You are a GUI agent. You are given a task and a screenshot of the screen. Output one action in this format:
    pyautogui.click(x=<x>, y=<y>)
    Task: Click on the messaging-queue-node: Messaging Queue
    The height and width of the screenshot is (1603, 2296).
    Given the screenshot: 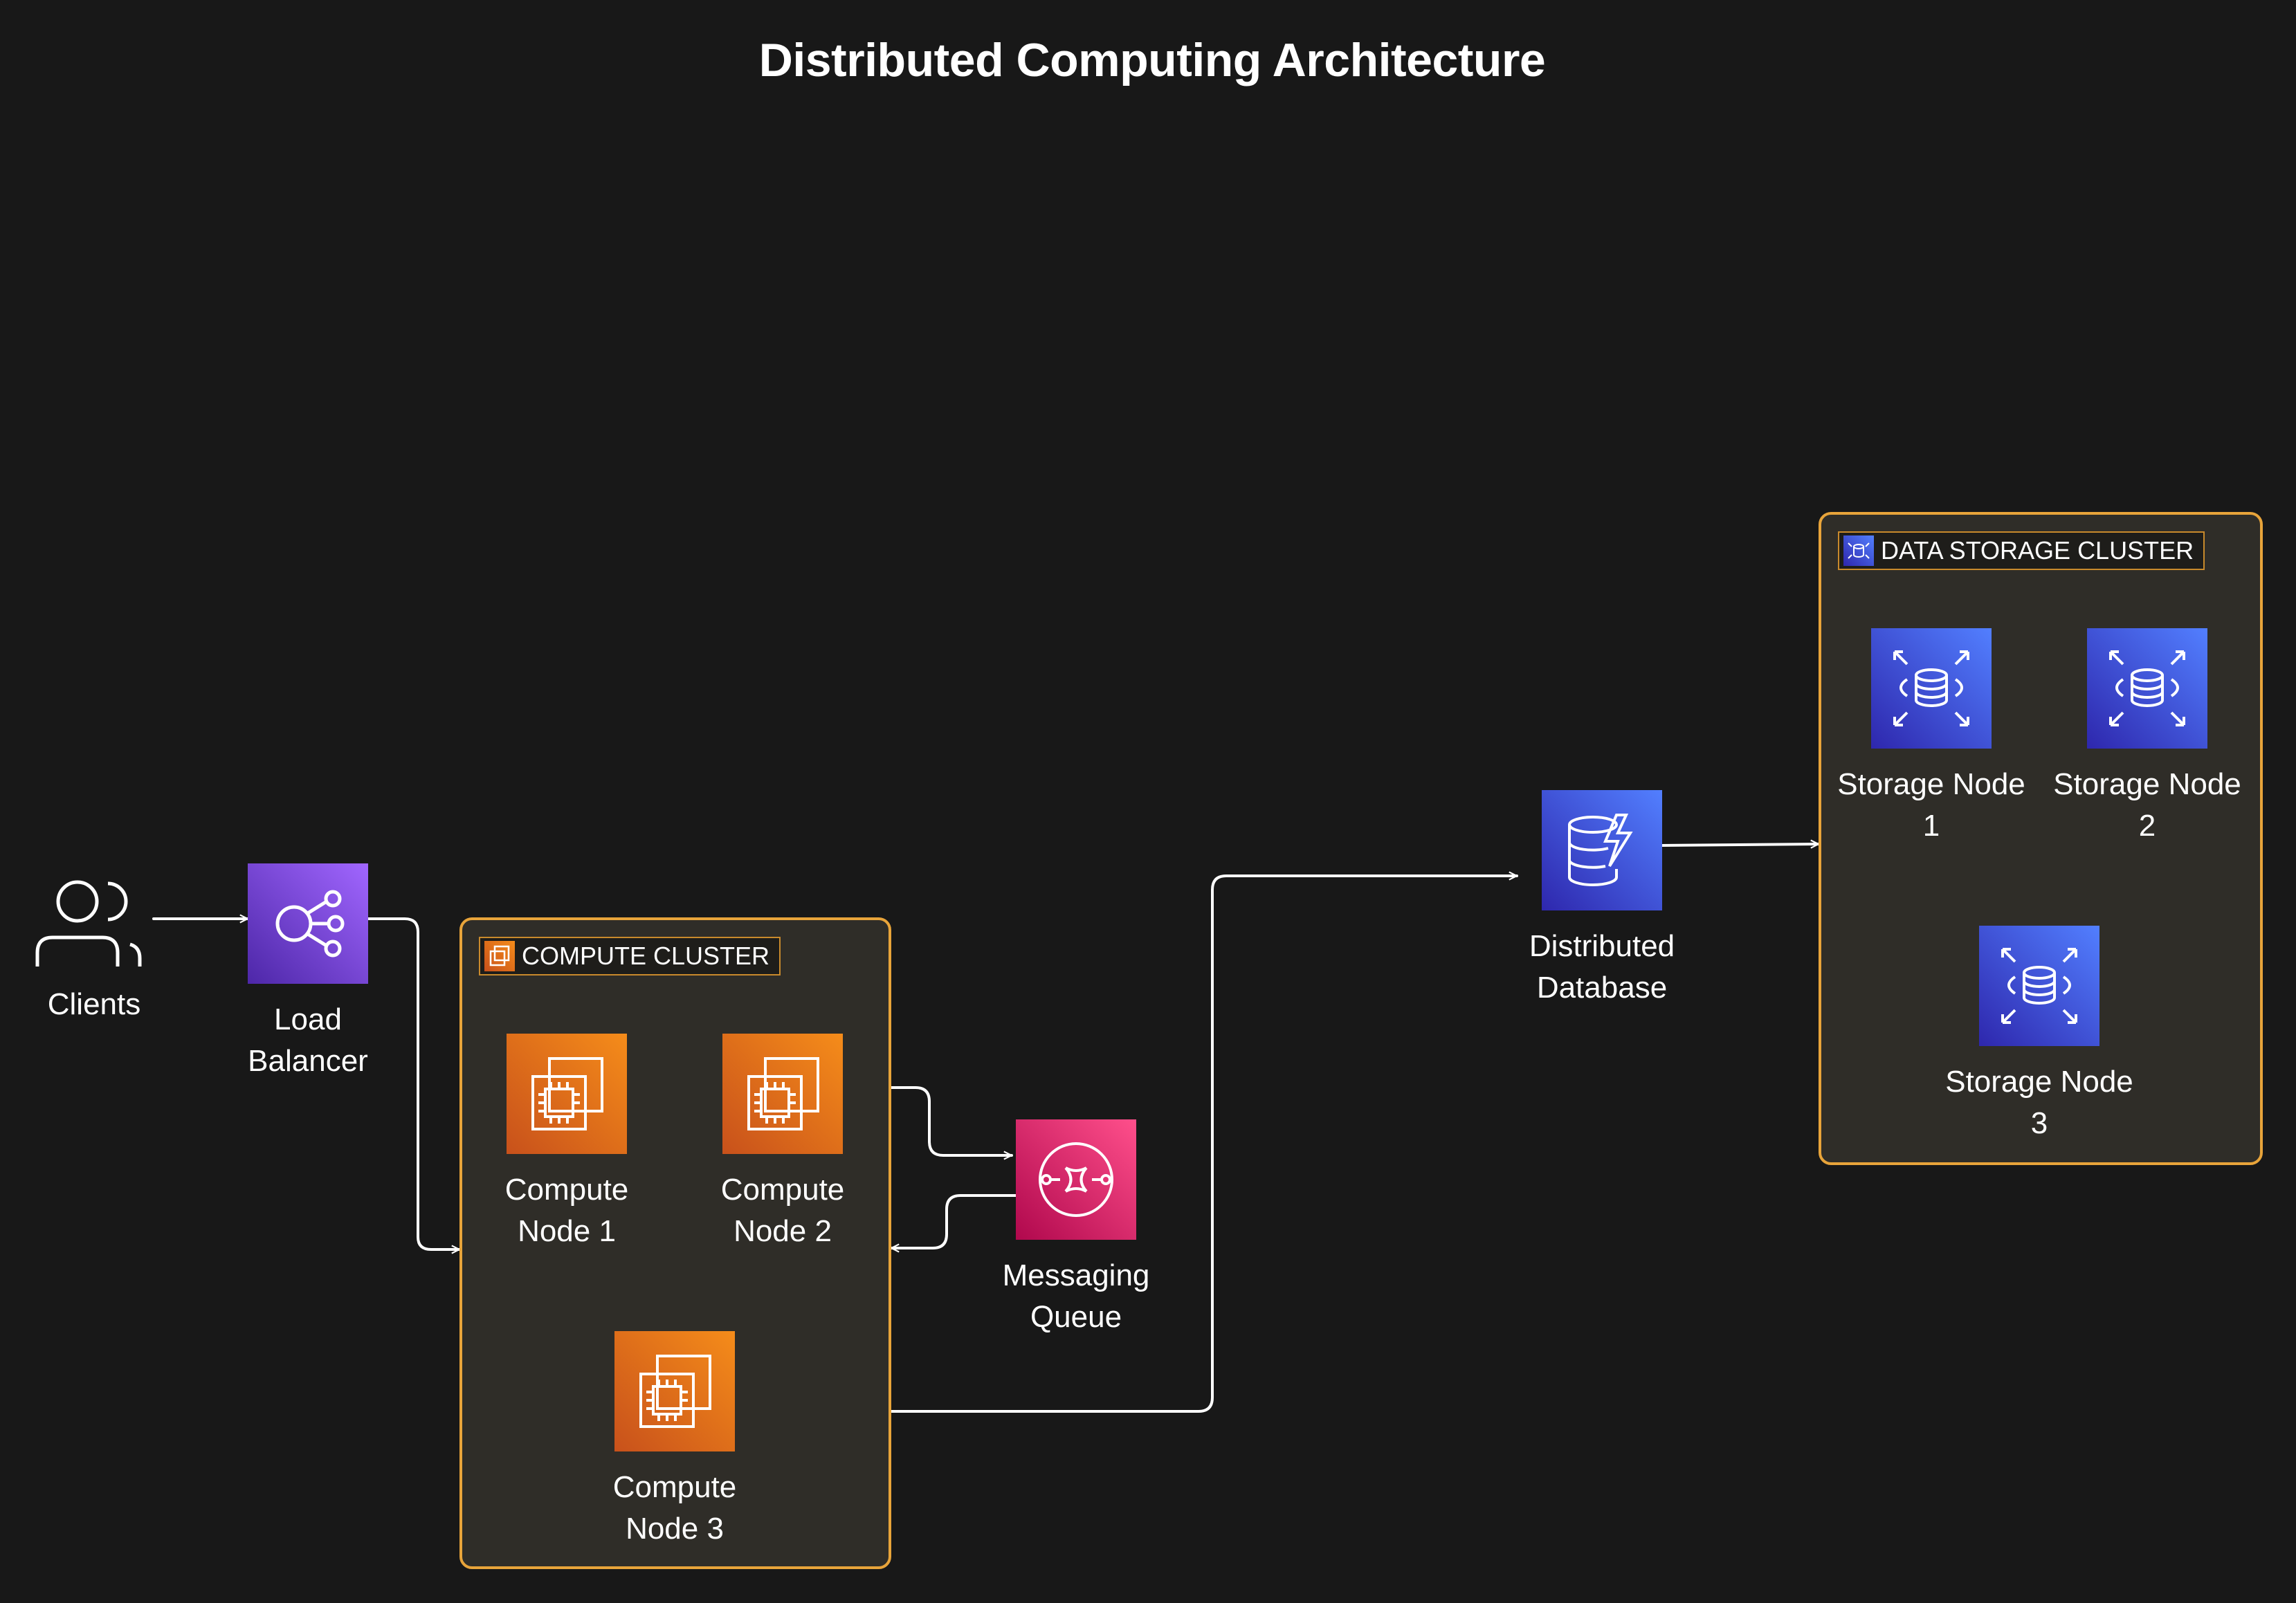 What is the action you would take?
    pyautogui.click(x=1076, y=1228)
    